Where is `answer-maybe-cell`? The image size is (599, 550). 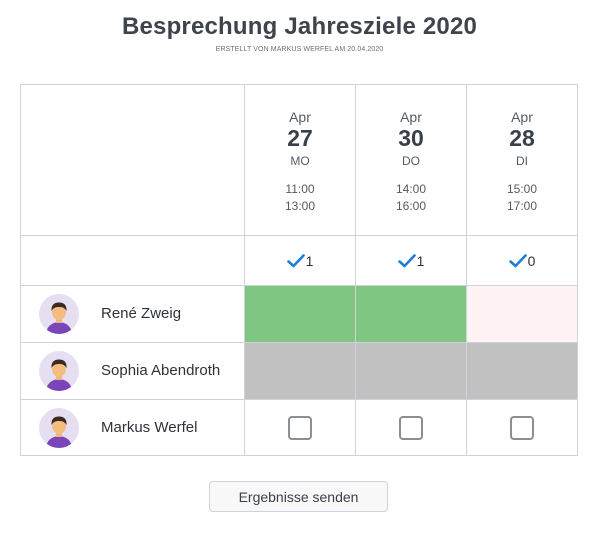
answer-maybe-cell is located at coordinates (522, 314).